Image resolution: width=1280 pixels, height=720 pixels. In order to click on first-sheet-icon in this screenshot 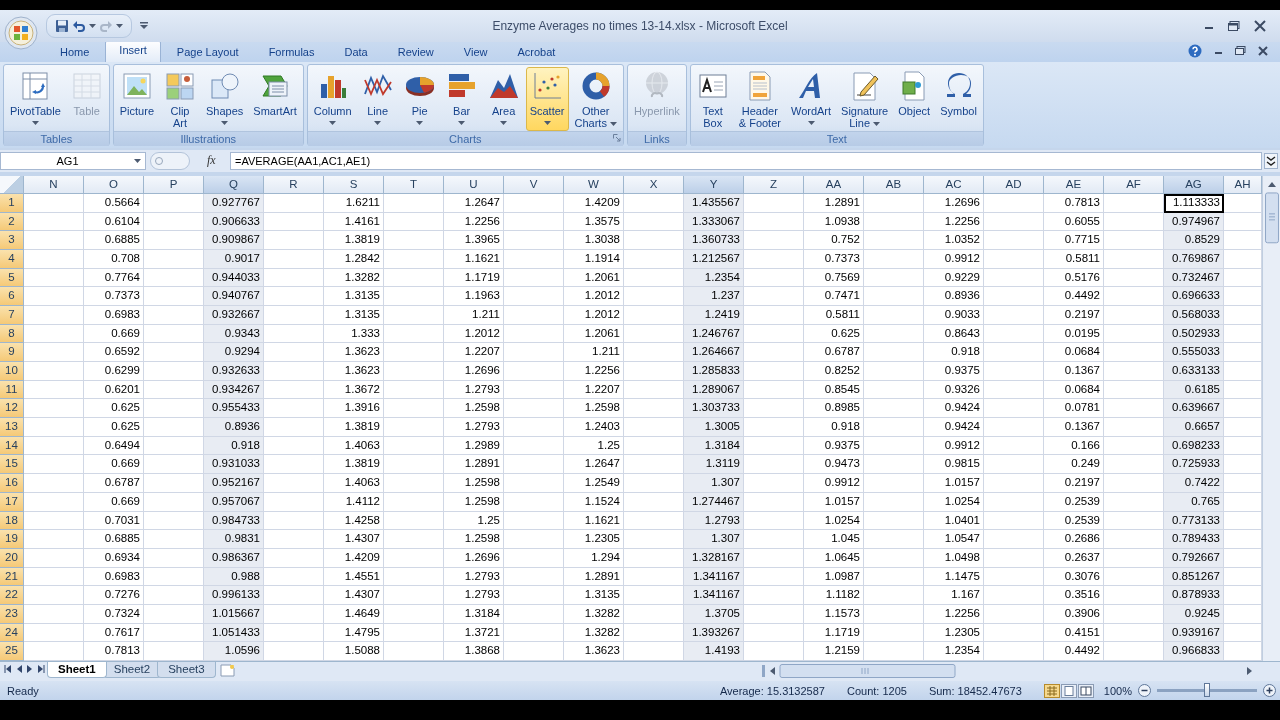, I will do `click(8, 669)`.